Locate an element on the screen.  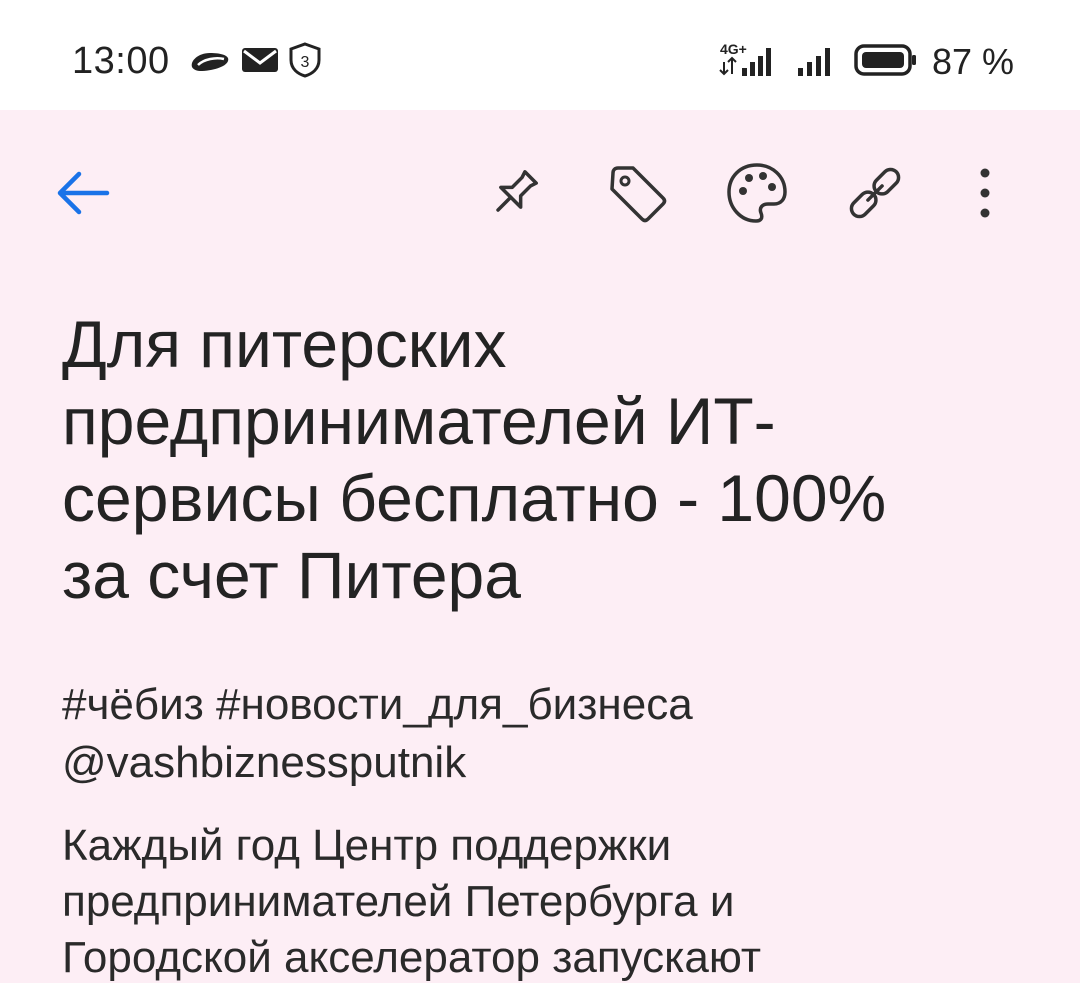
battery-percent: 87 % is located at coordinates (972, 61).